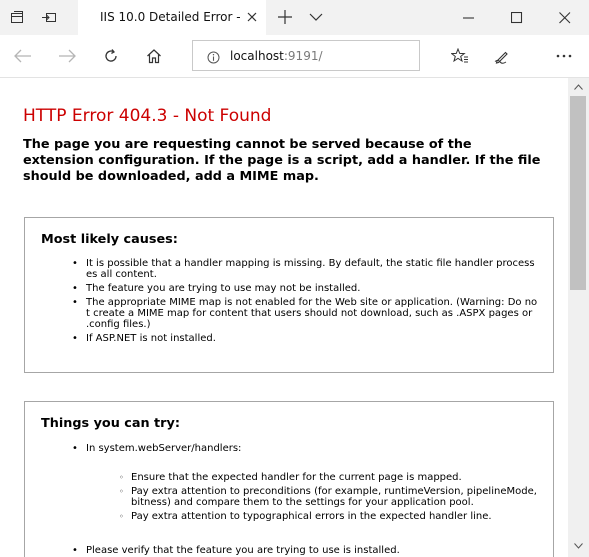  What do you see at coordinates (257, 56) in the screenshot?
I see `address-host: localhost` at bounding box center [257, 56].